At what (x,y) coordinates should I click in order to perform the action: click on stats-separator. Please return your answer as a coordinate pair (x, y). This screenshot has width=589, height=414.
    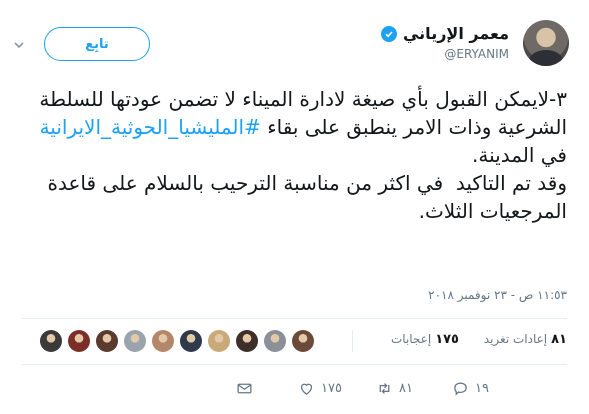
    Looking at the image, I should click on (352, 341).